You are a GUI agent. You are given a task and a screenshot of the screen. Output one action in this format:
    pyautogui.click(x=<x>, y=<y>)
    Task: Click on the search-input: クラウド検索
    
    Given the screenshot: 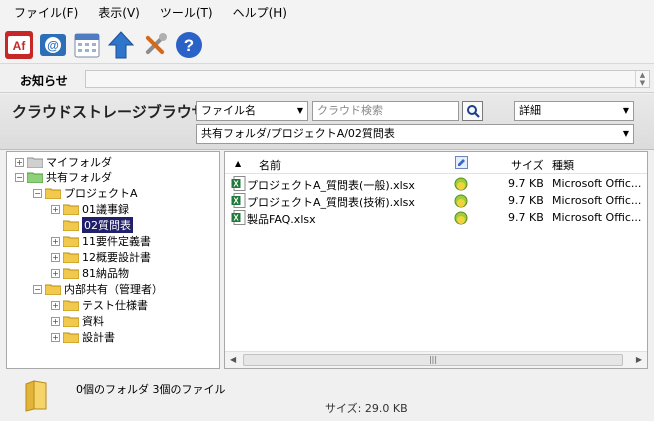 What is the action you would take?
    pyautogui.click(x=385, y=111)
    